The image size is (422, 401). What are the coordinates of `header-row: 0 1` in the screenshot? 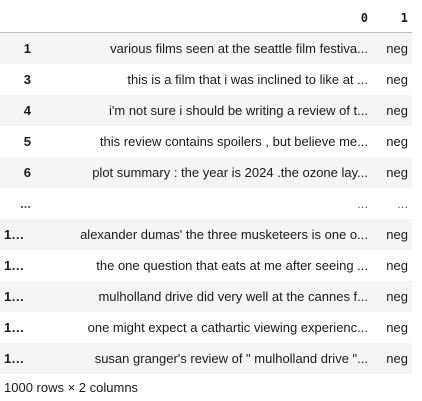 It's located at (206, 18).